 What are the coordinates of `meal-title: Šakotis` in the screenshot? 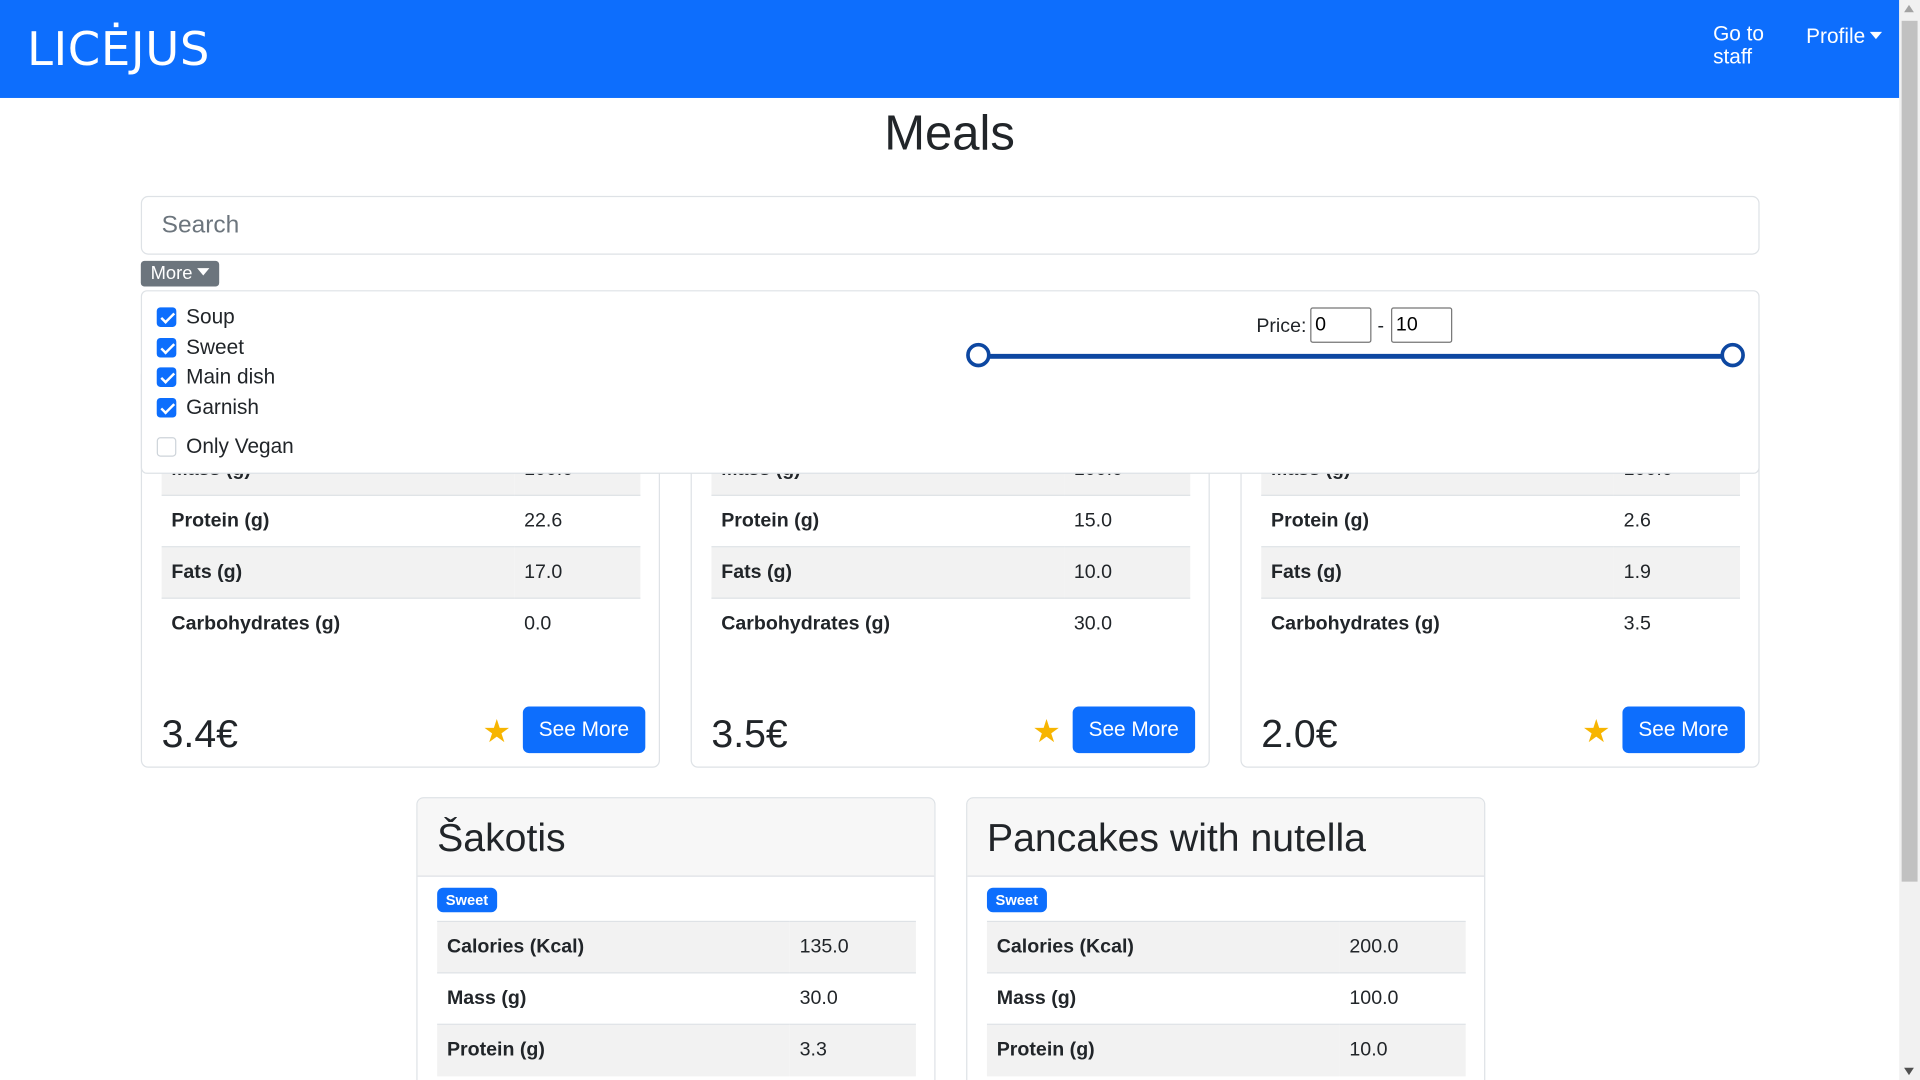 It's located at (676, 837).